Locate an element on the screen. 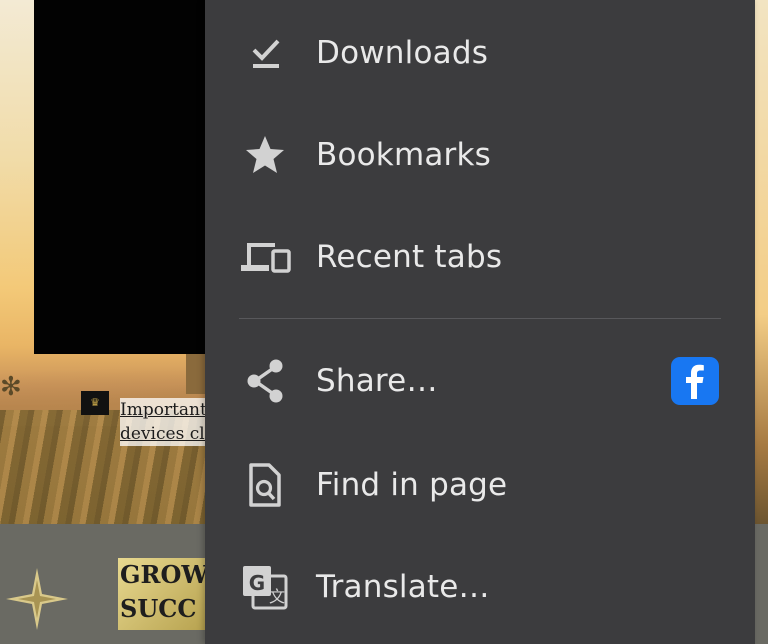  menu-item-label: Recent tabs is located at coordinates (409, 257).